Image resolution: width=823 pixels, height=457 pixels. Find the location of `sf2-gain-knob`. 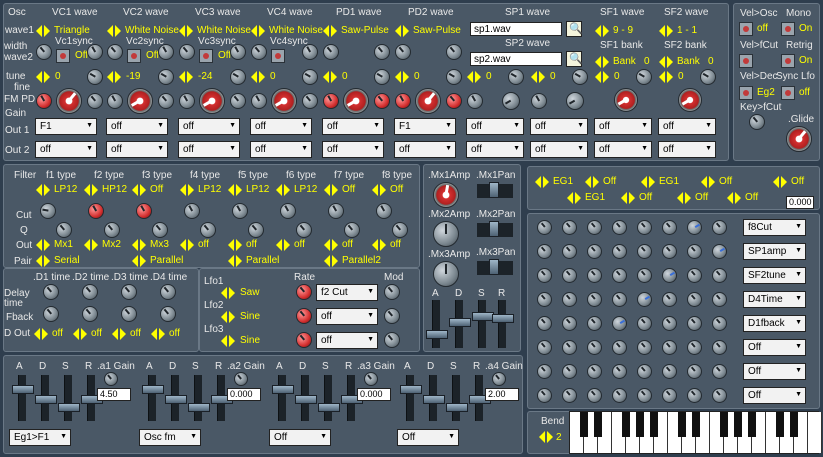

sf2-gain-knob is located at coordinates (690, 100).